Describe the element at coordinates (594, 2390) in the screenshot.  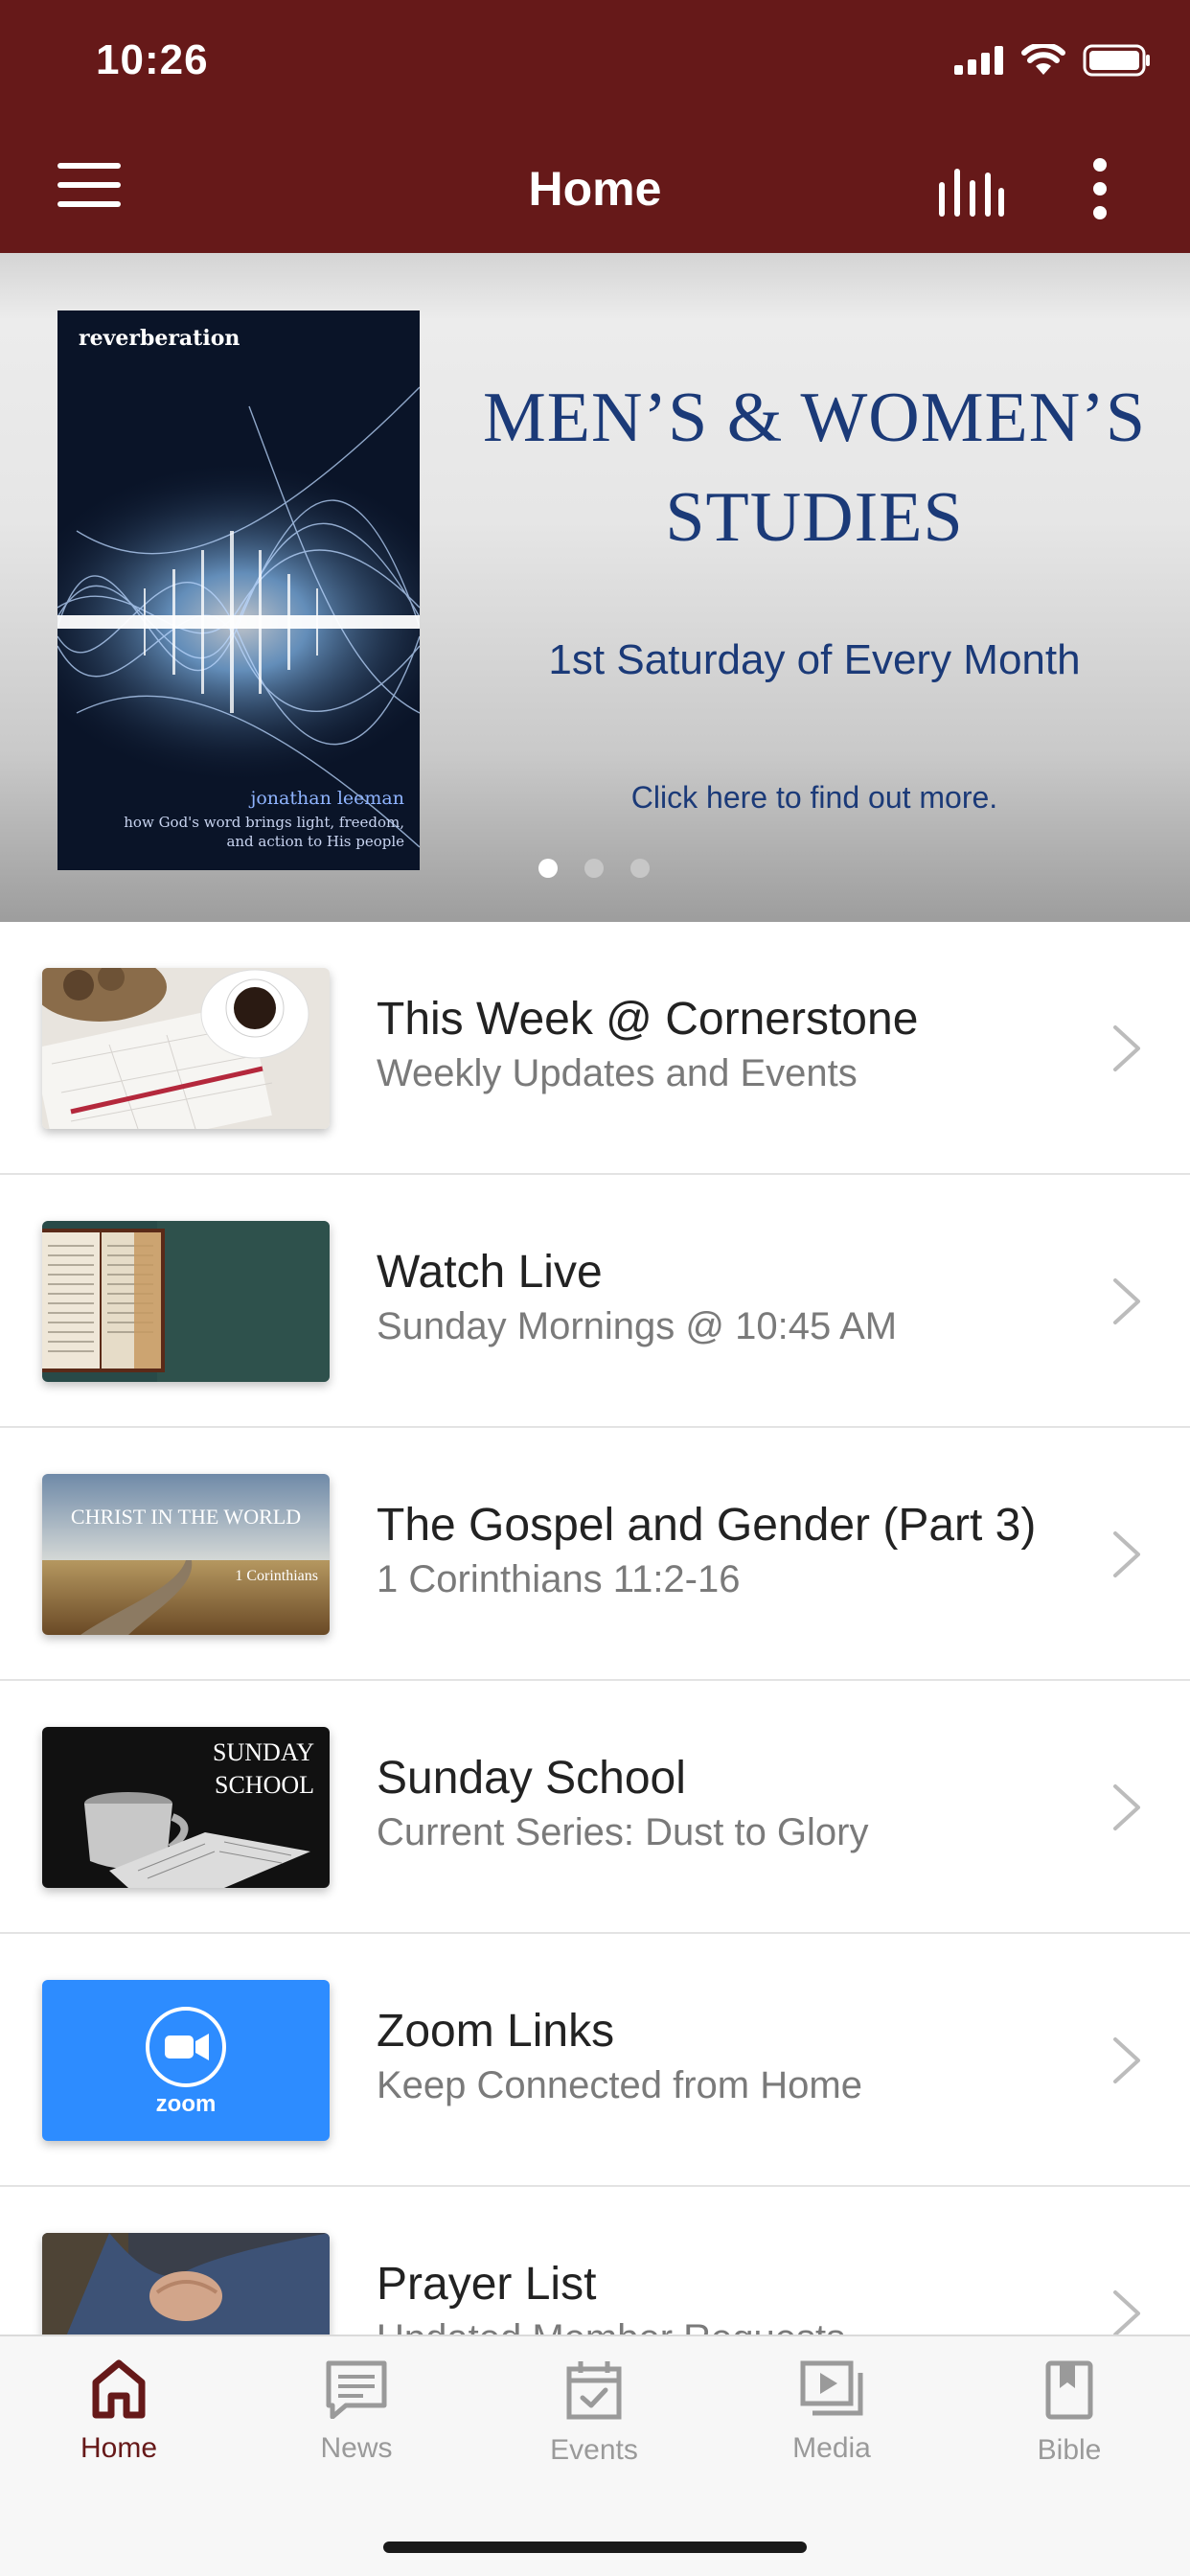
I see `events-icon` at that location.